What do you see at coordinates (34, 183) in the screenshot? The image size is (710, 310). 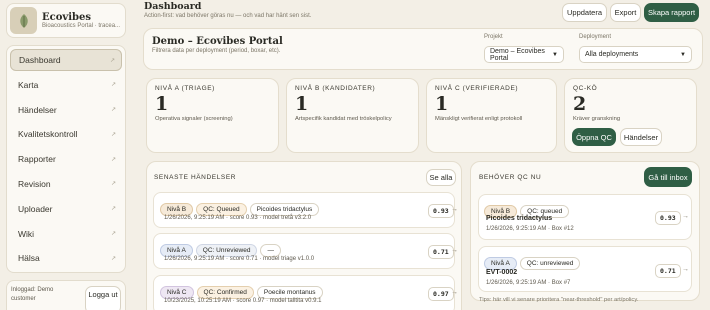 I see `sidebar-item-label: Revision` at bounding box center [34, 183].